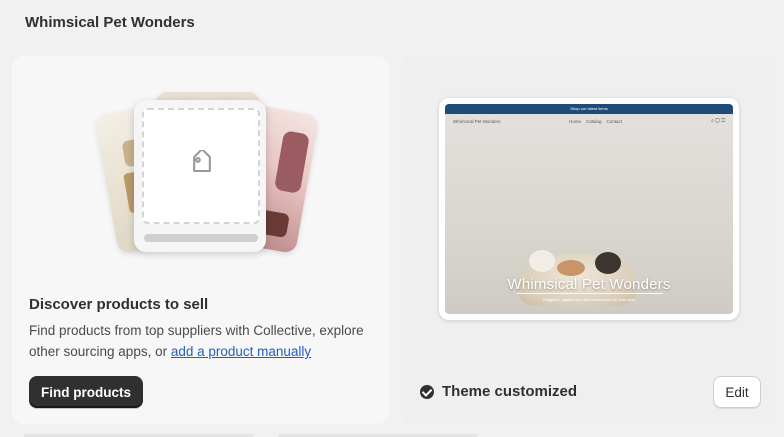 This screenshot has height=437, width=784. Describe the element at coordinates (589, 284) in the screenshot. I see `preview-hero-title: Whimsical Pet Wonders` at that location.